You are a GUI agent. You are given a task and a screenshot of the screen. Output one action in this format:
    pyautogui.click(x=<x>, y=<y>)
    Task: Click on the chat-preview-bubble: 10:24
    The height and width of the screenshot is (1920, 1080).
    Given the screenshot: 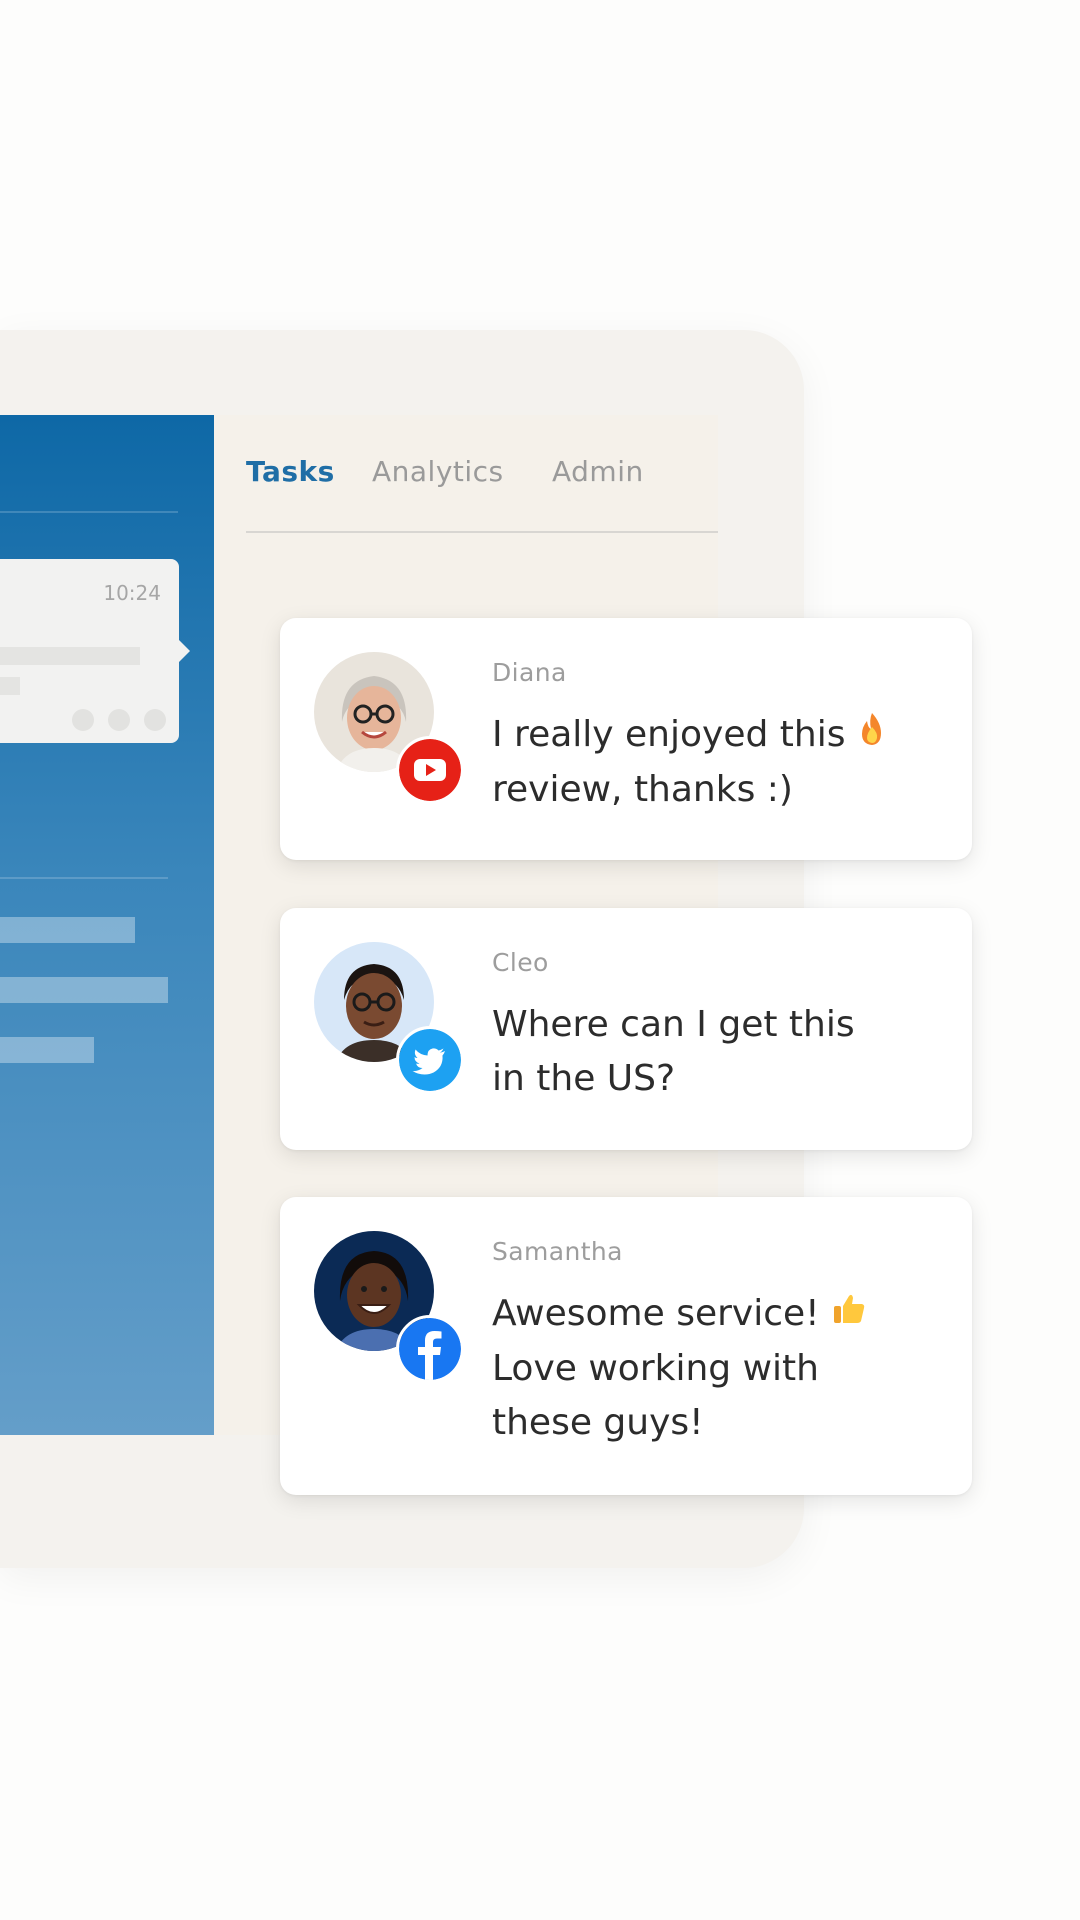 What is the action you would take?
    pyautogui.click(x=95, y=651)
    